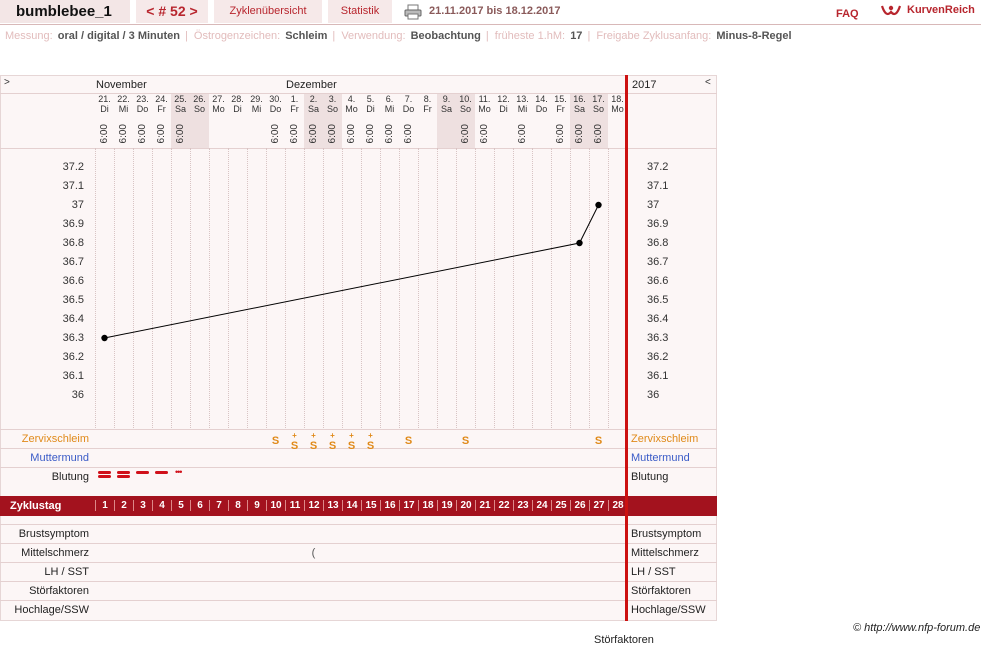  I want to click on tab-cycle-overview: Zyklenübersicht, so click(268, 11).